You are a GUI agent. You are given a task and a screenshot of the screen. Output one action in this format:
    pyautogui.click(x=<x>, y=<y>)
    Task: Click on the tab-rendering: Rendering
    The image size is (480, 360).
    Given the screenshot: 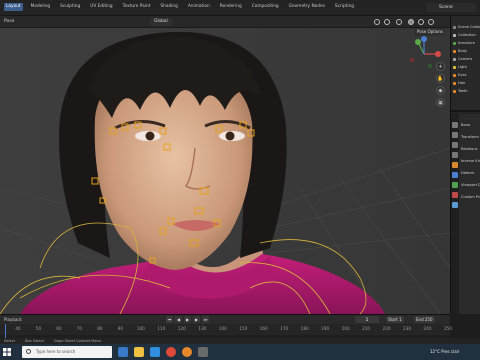 What is the action you would take?
    pyautogui.click(x=231, y=7)
    